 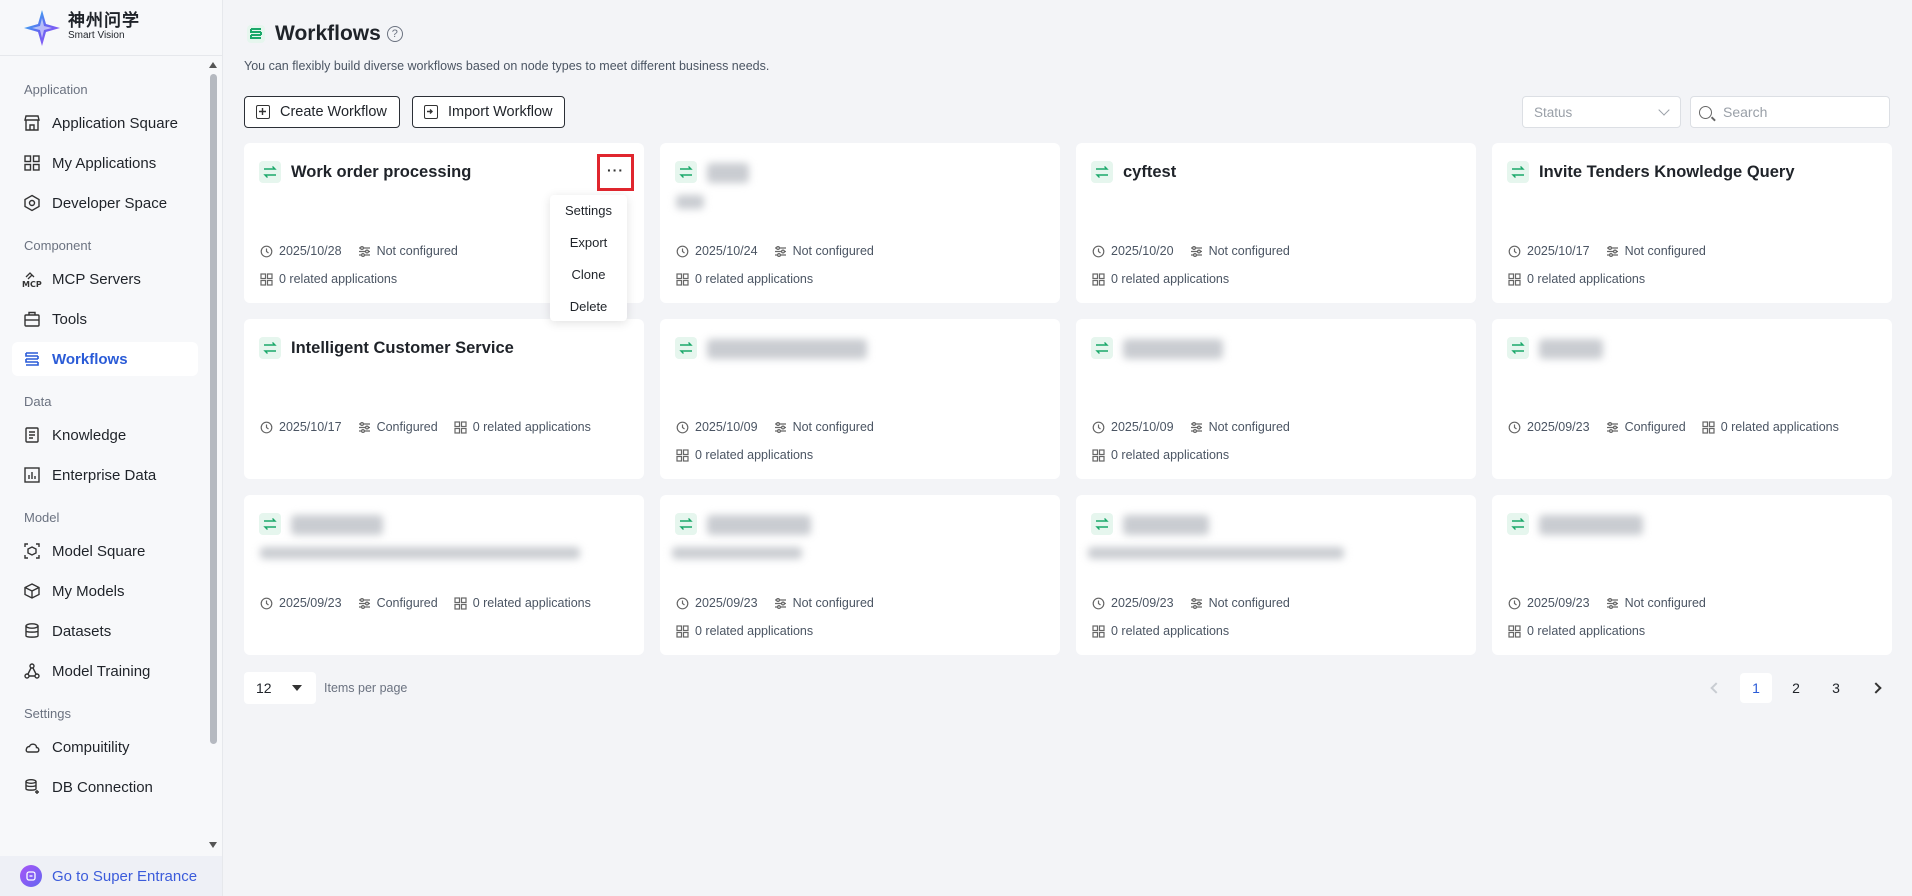 I want to click on nav-group-settings: Settings, so click(x=47, y=713).